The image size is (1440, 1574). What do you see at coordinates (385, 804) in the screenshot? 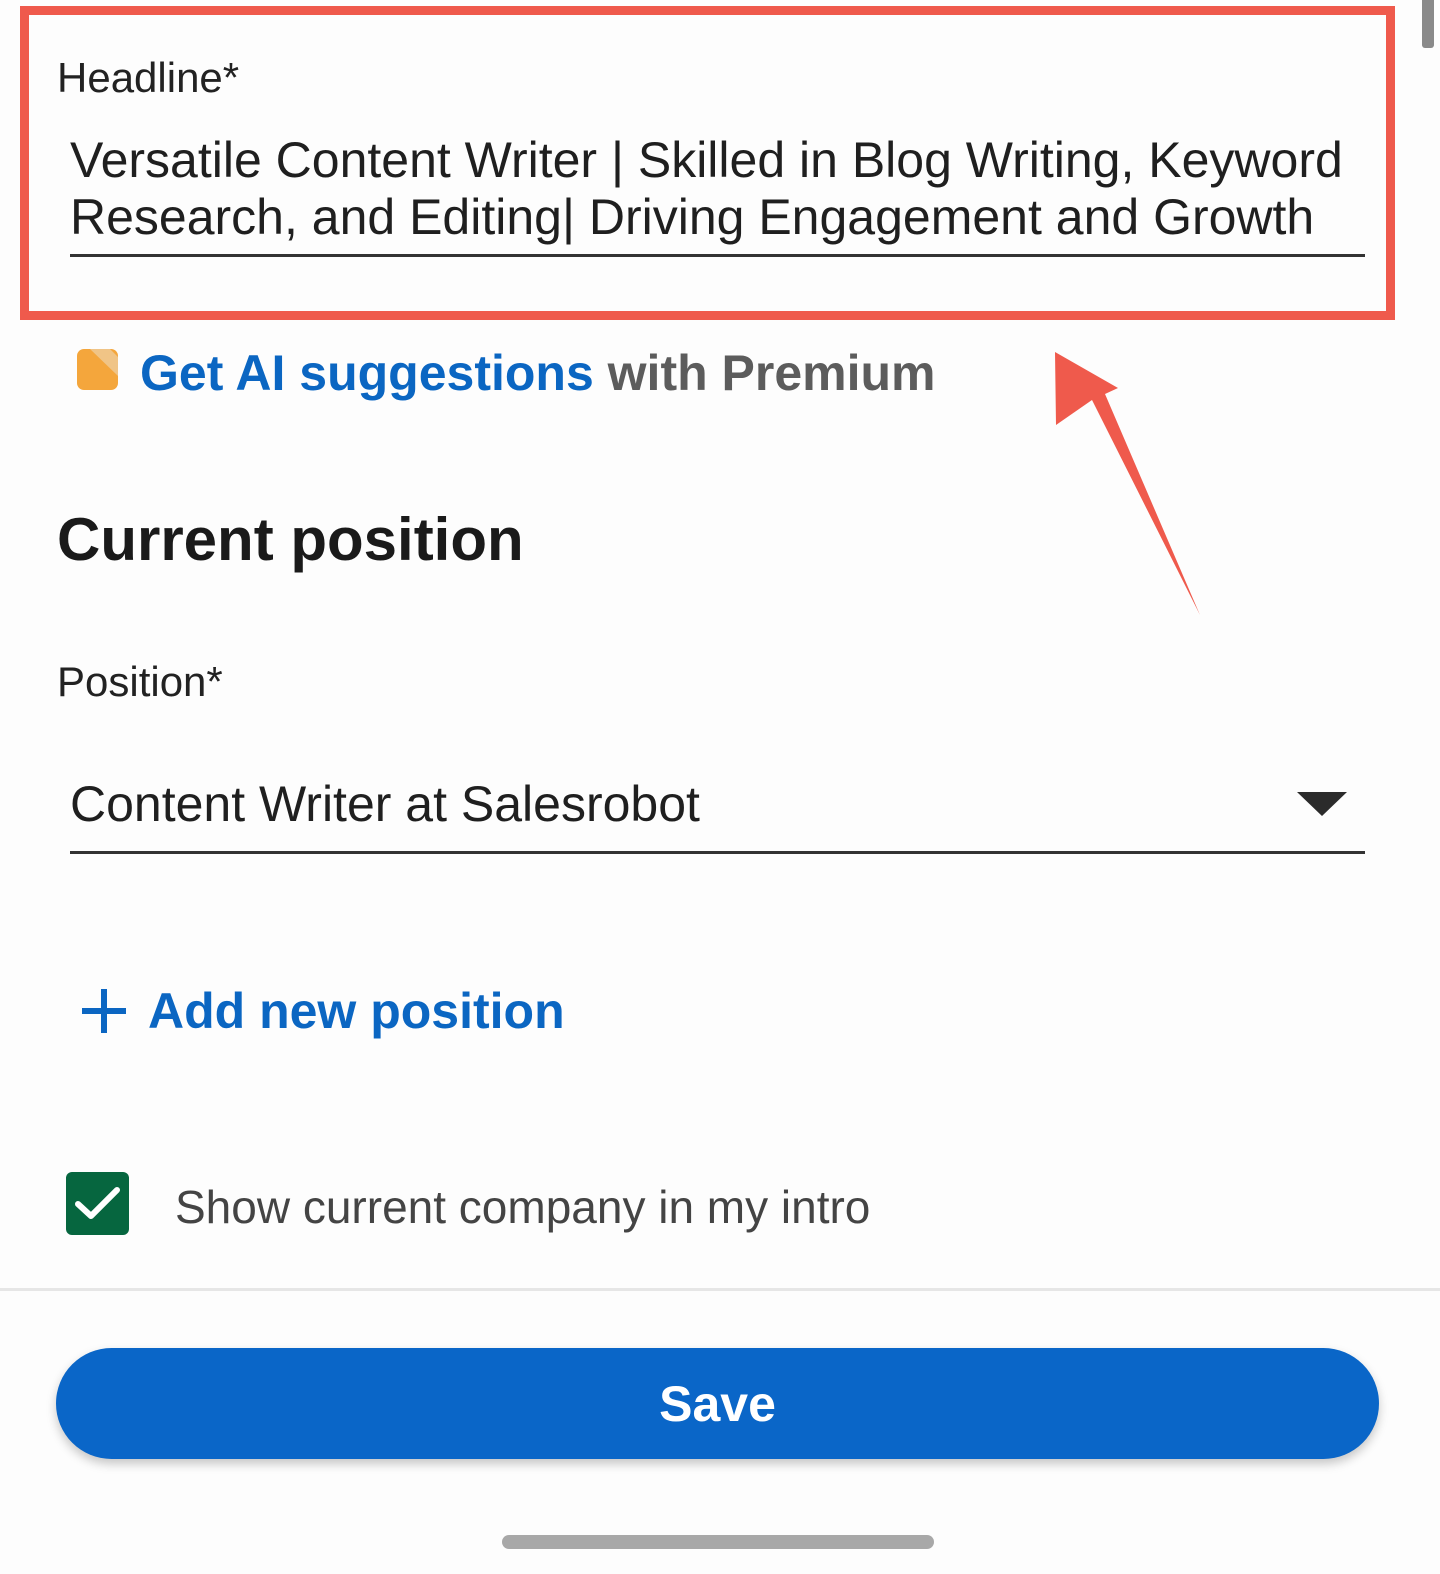
I see `position-selected-value: Content Writer at Salesrobot` at bounding box center [385, 804].